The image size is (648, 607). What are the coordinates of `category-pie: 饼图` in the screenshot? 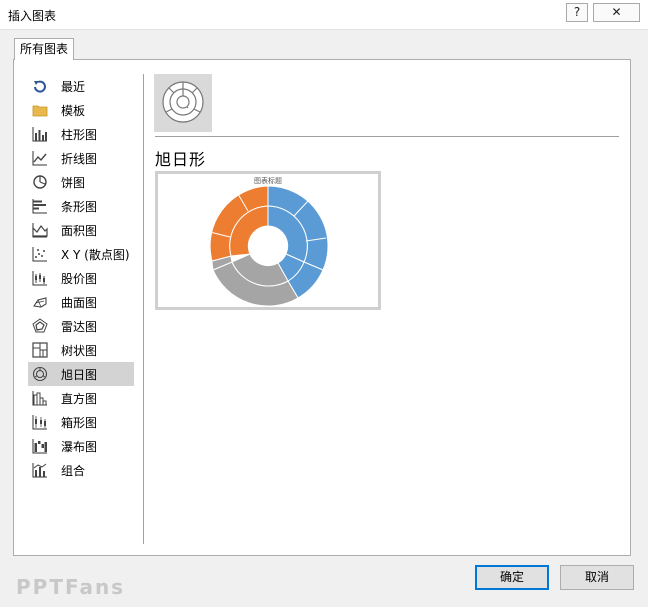 It's located at (81, 182).